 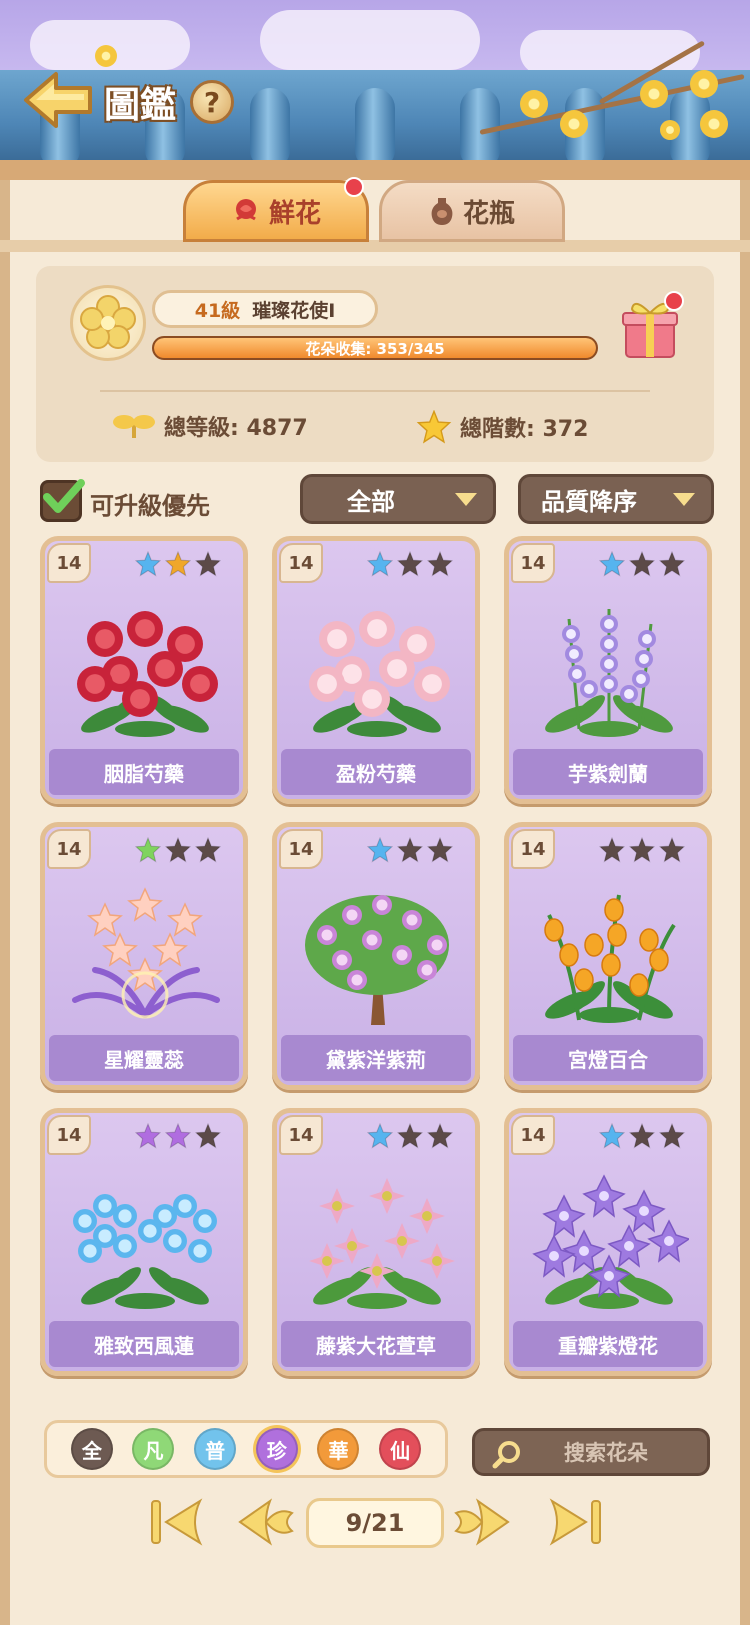 I want to click on total-tier-text: 總階數: 372, so click(x=524, y=429).